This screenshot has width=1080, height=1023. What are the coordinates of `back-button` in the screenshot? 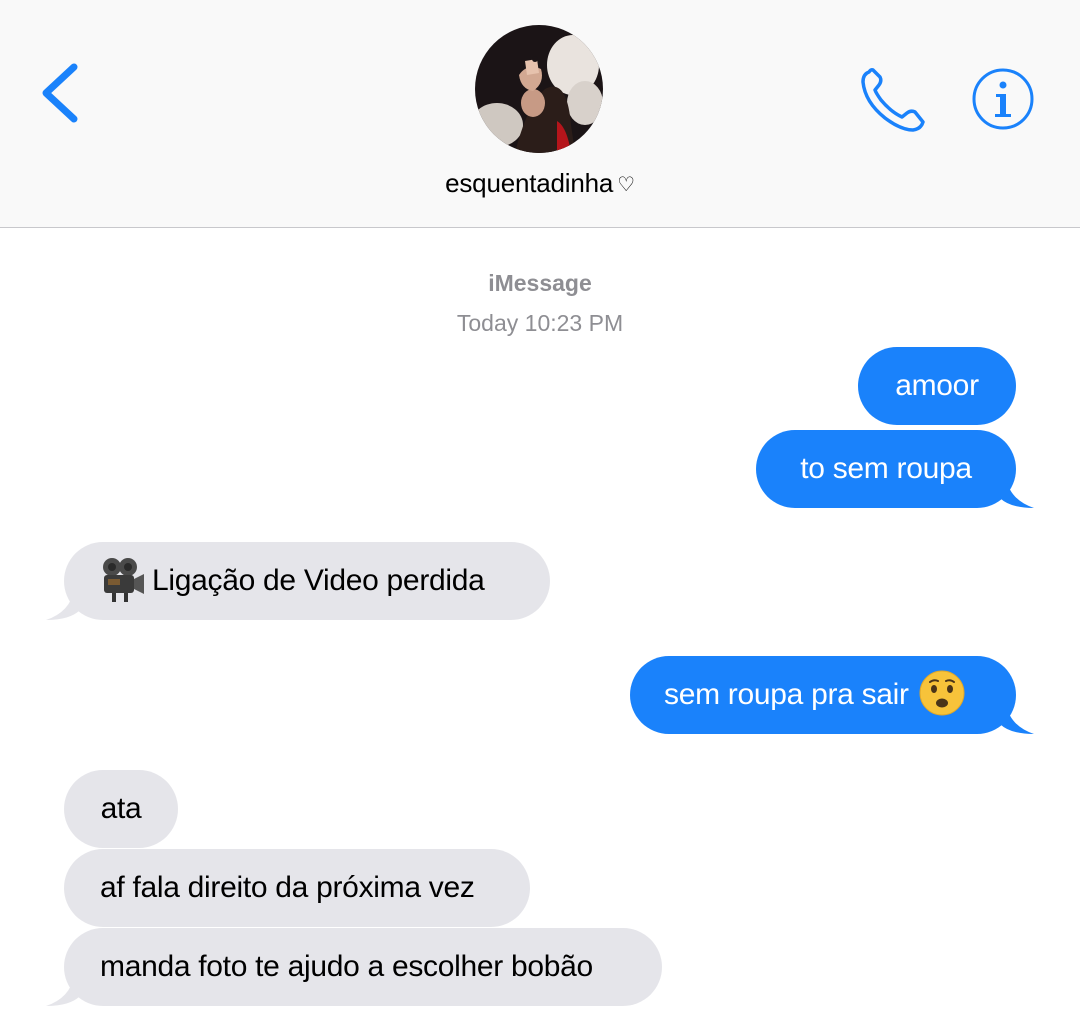 It's located at (60, 95).